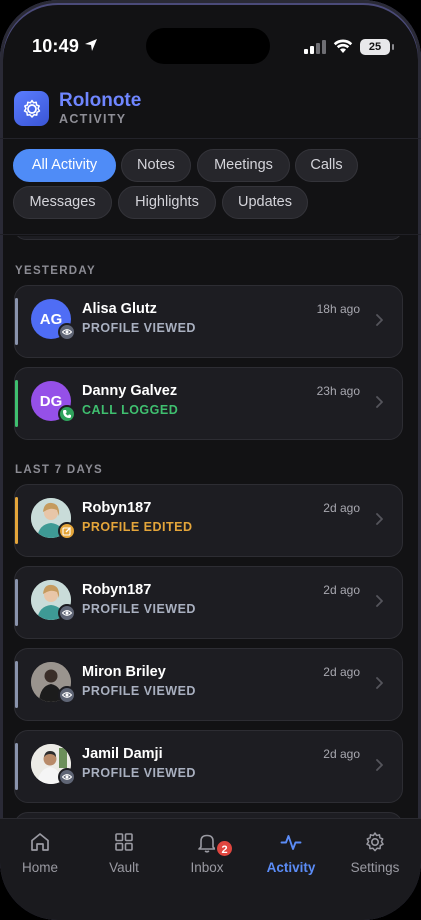 This screenshot has width=421, height=920. Describe the element at coordinates (291, 867) in the screenshot. I see `tab-label: Activity` at that location.